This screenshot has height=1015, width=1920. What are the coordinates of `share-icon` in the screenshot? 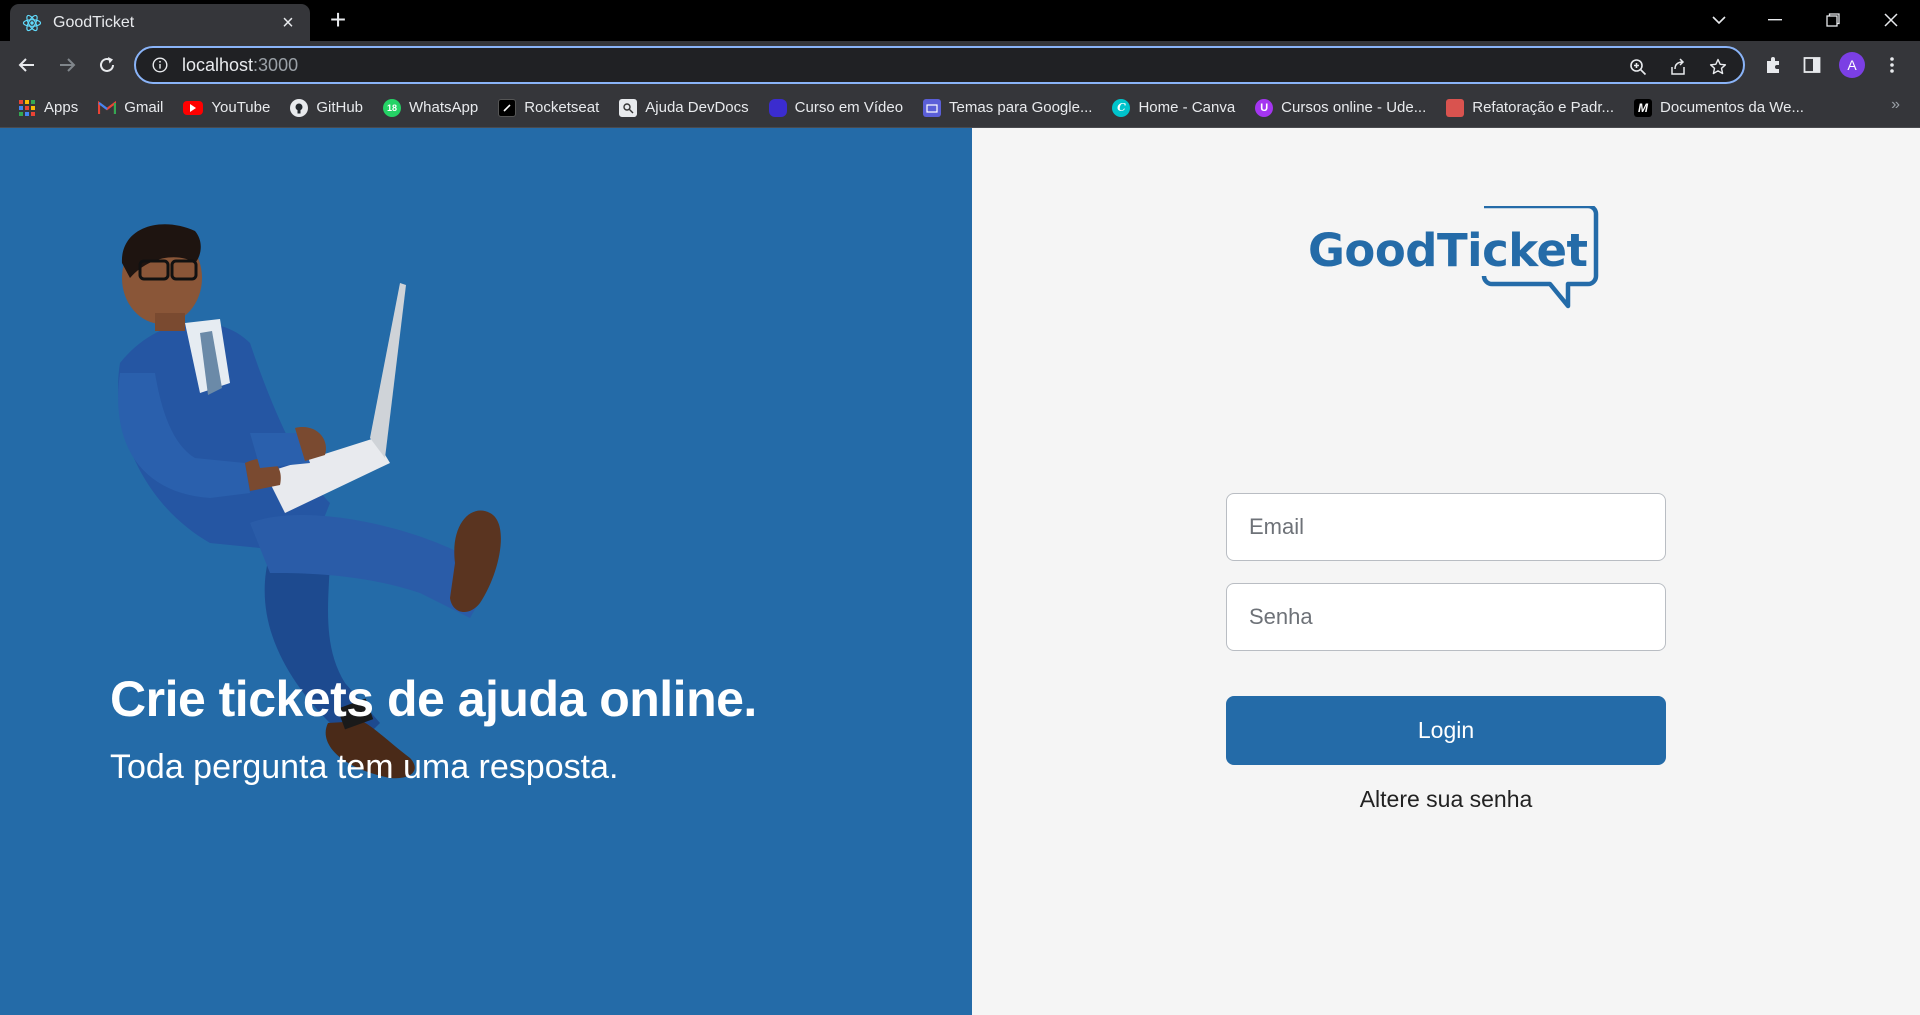 It's located at (1678, 67).